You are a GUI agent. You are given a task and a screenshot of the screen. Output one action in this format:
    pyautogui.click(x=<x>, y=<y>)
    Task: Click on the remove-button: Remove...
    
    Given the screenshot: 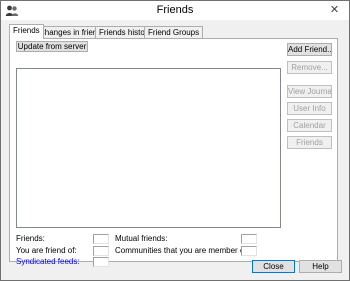 What is the action you would take?
    pyautogui.click(x=309, y=67)
    